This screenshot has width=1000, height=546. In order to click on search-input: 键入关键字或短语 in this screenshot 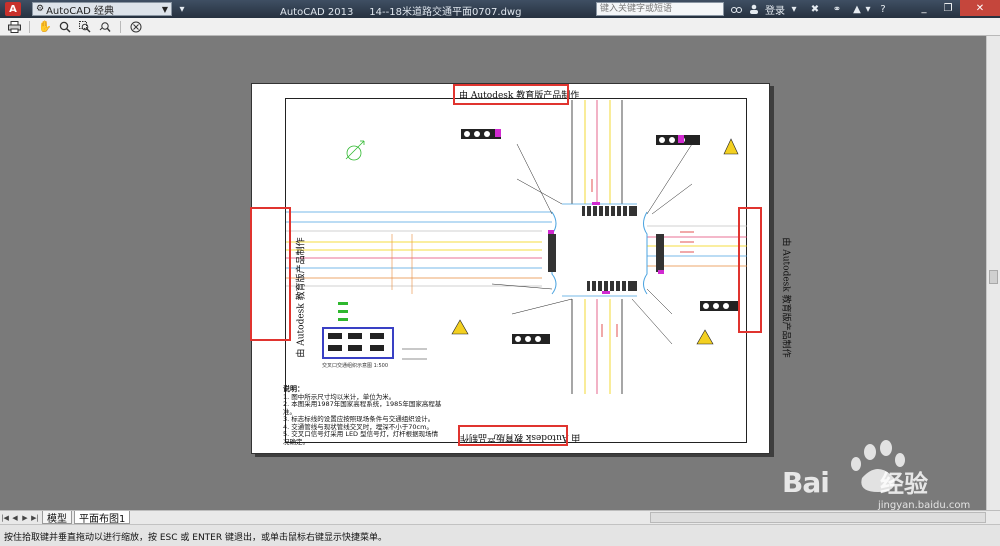, I will do `click(660, 9)`.